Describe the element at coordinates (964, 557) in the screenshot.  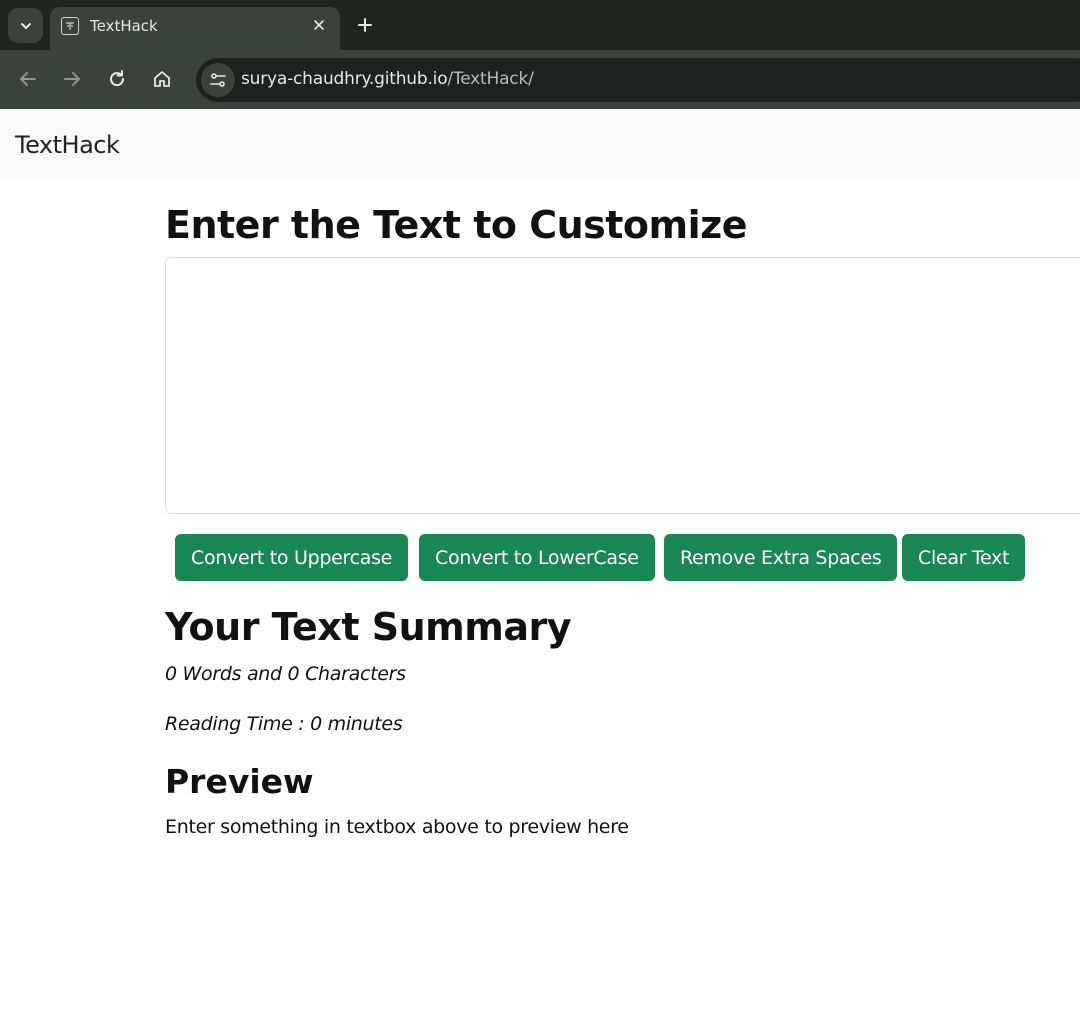
I see `clear-text-button: Clear Text` at that location.